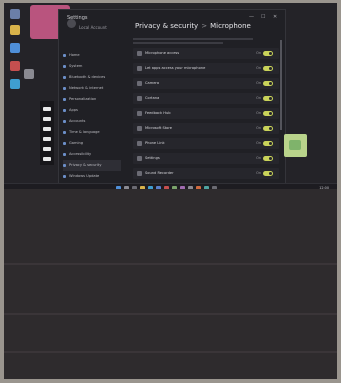  I want to click on scrollbar, so click(281, 85).